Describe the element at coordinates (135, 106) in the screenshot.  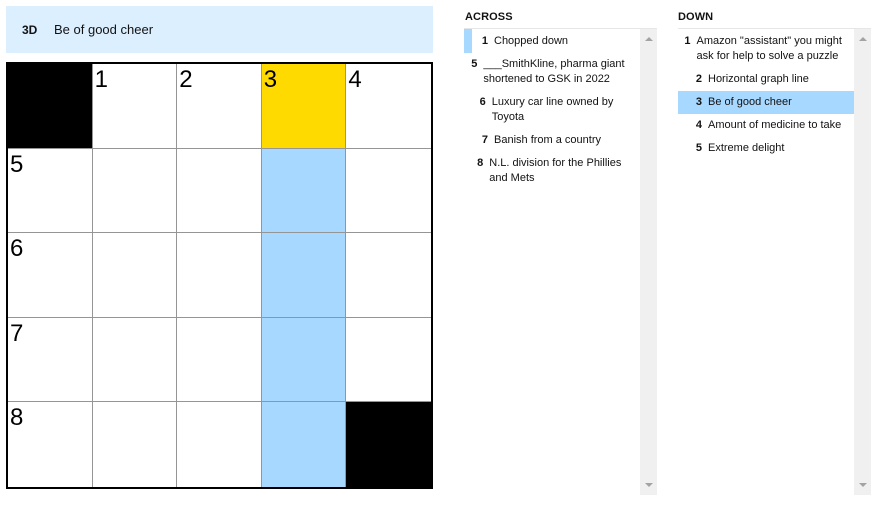
I see `grid-cell: 1` at that location.